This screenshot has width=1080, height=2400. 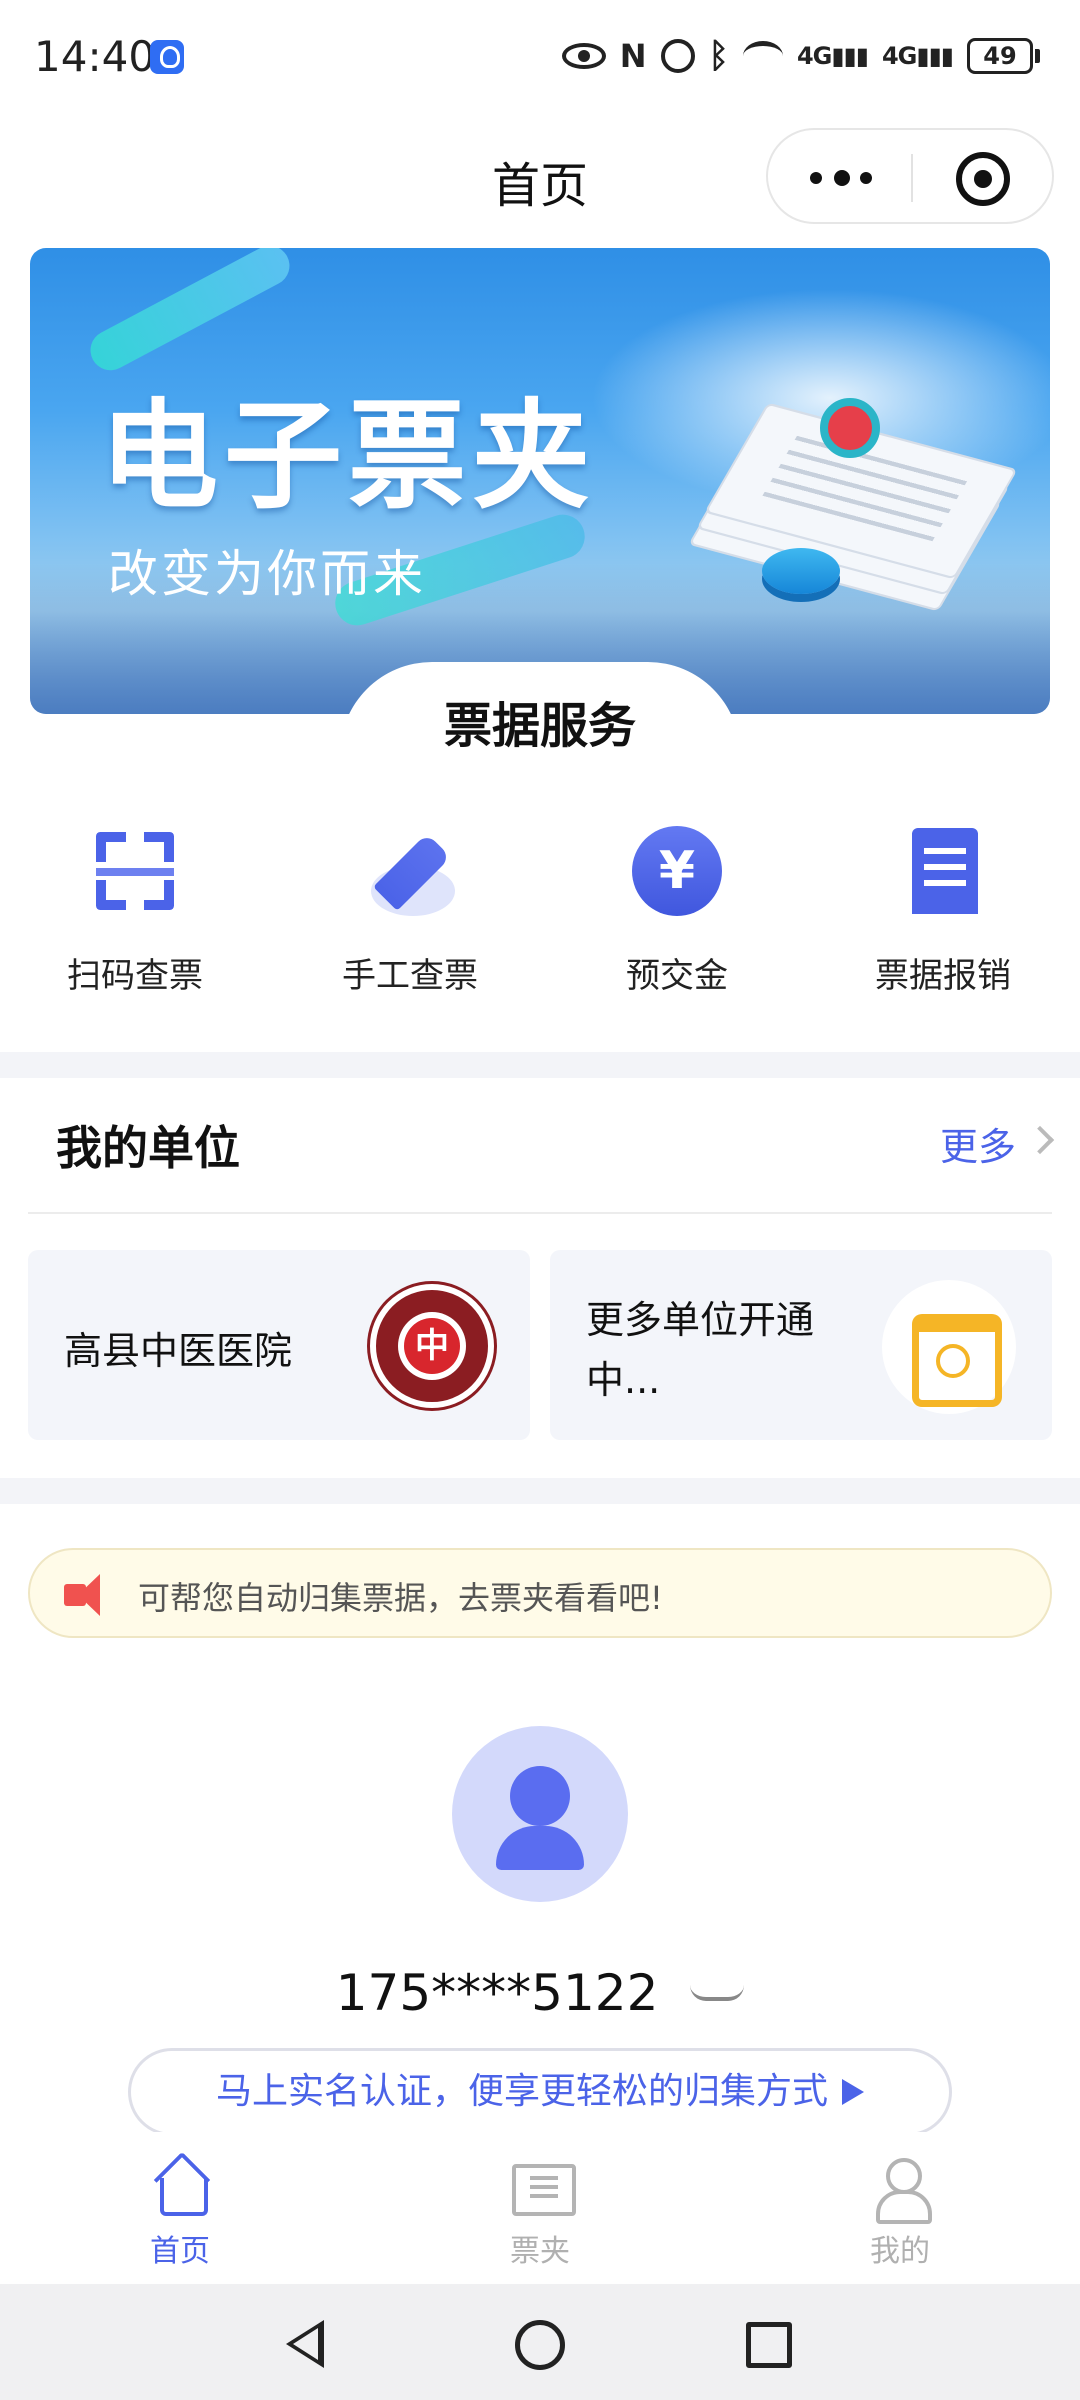 I want to click on system-navigation-bar, so click(x=540, y=2342).